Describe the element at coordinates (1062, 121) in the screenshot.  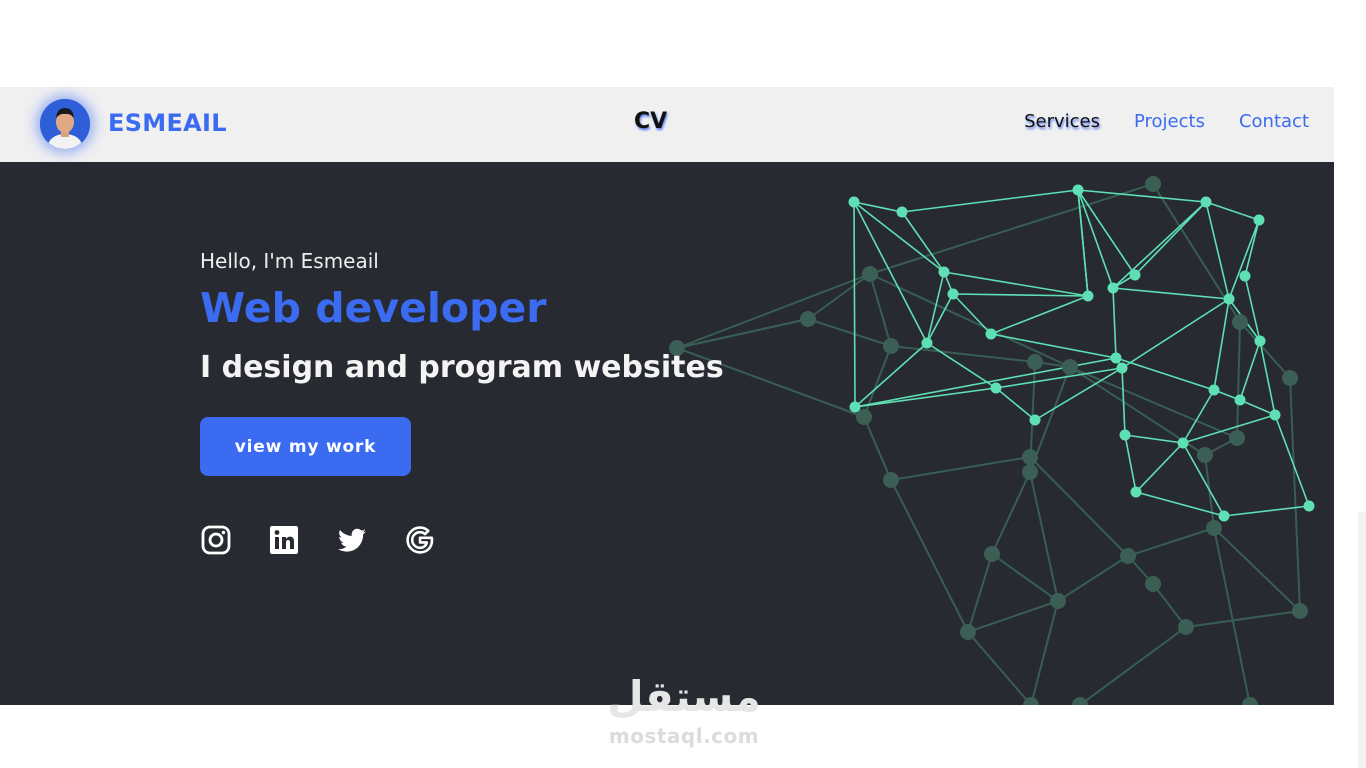
I see `nav-link-services: Services` at that location.